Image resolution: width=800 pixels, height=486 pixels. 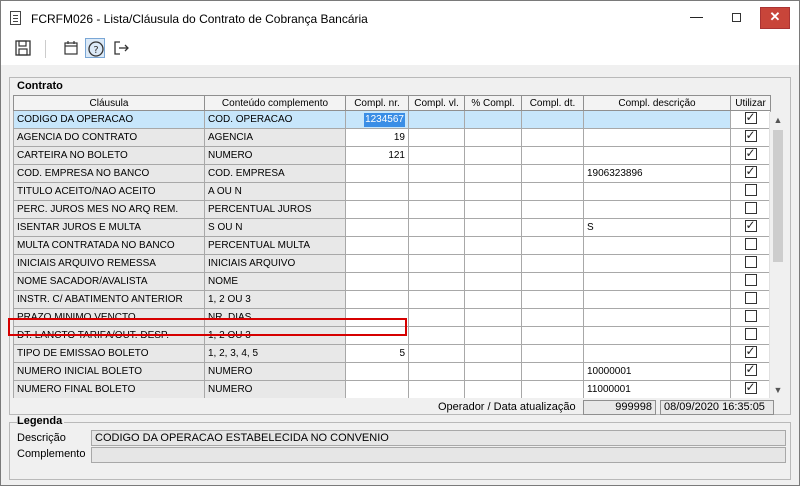 I want to click on cell-clausula: DT. LANCTO TARIFA/OUT. DESP., so click(x=109, y=335).